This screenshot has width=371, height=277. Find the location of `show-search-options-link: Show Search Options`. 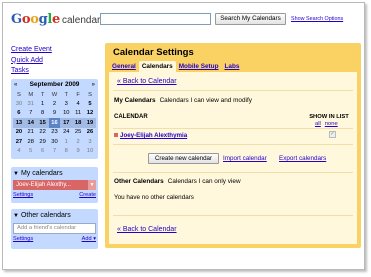

show-search-options-link: Show Search Options is located at coordinates (317, 19).